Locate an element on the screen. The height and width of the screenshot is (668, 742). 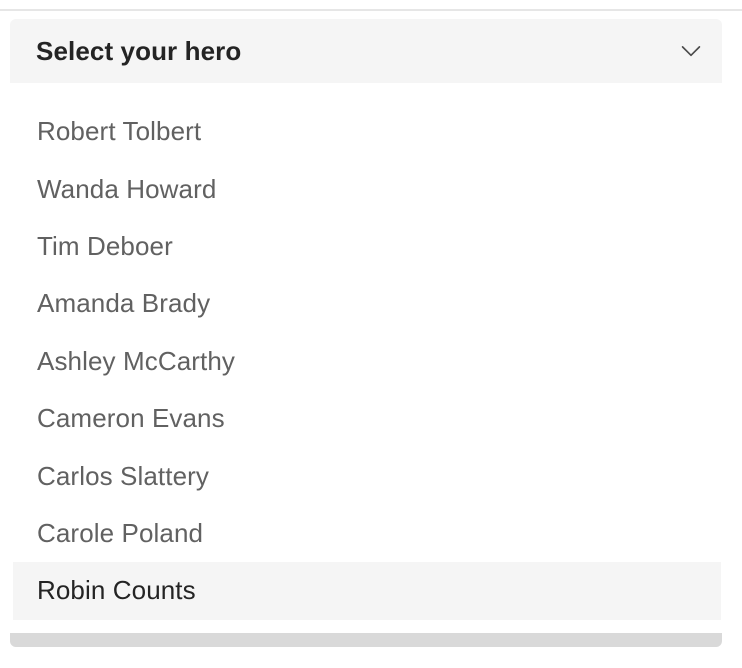
option-robin-counts: Robin Counts is located at coordinates (367, 591).